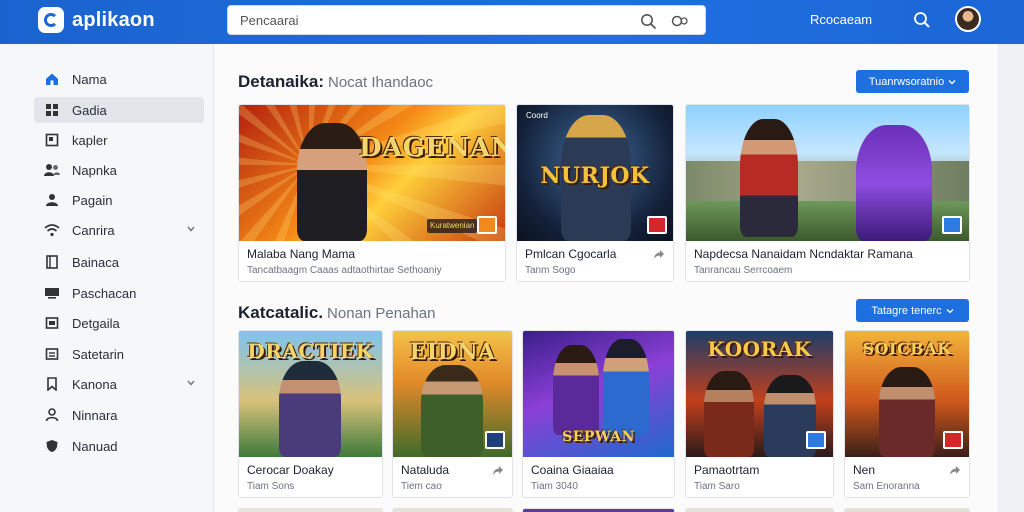  What do you see at coordinates (344, 270) in the screenshot?
I see `card-subtitle: Tancatbaagm Caaas adtaothirtae Sethoaniy` at bounding box center [344, 270].